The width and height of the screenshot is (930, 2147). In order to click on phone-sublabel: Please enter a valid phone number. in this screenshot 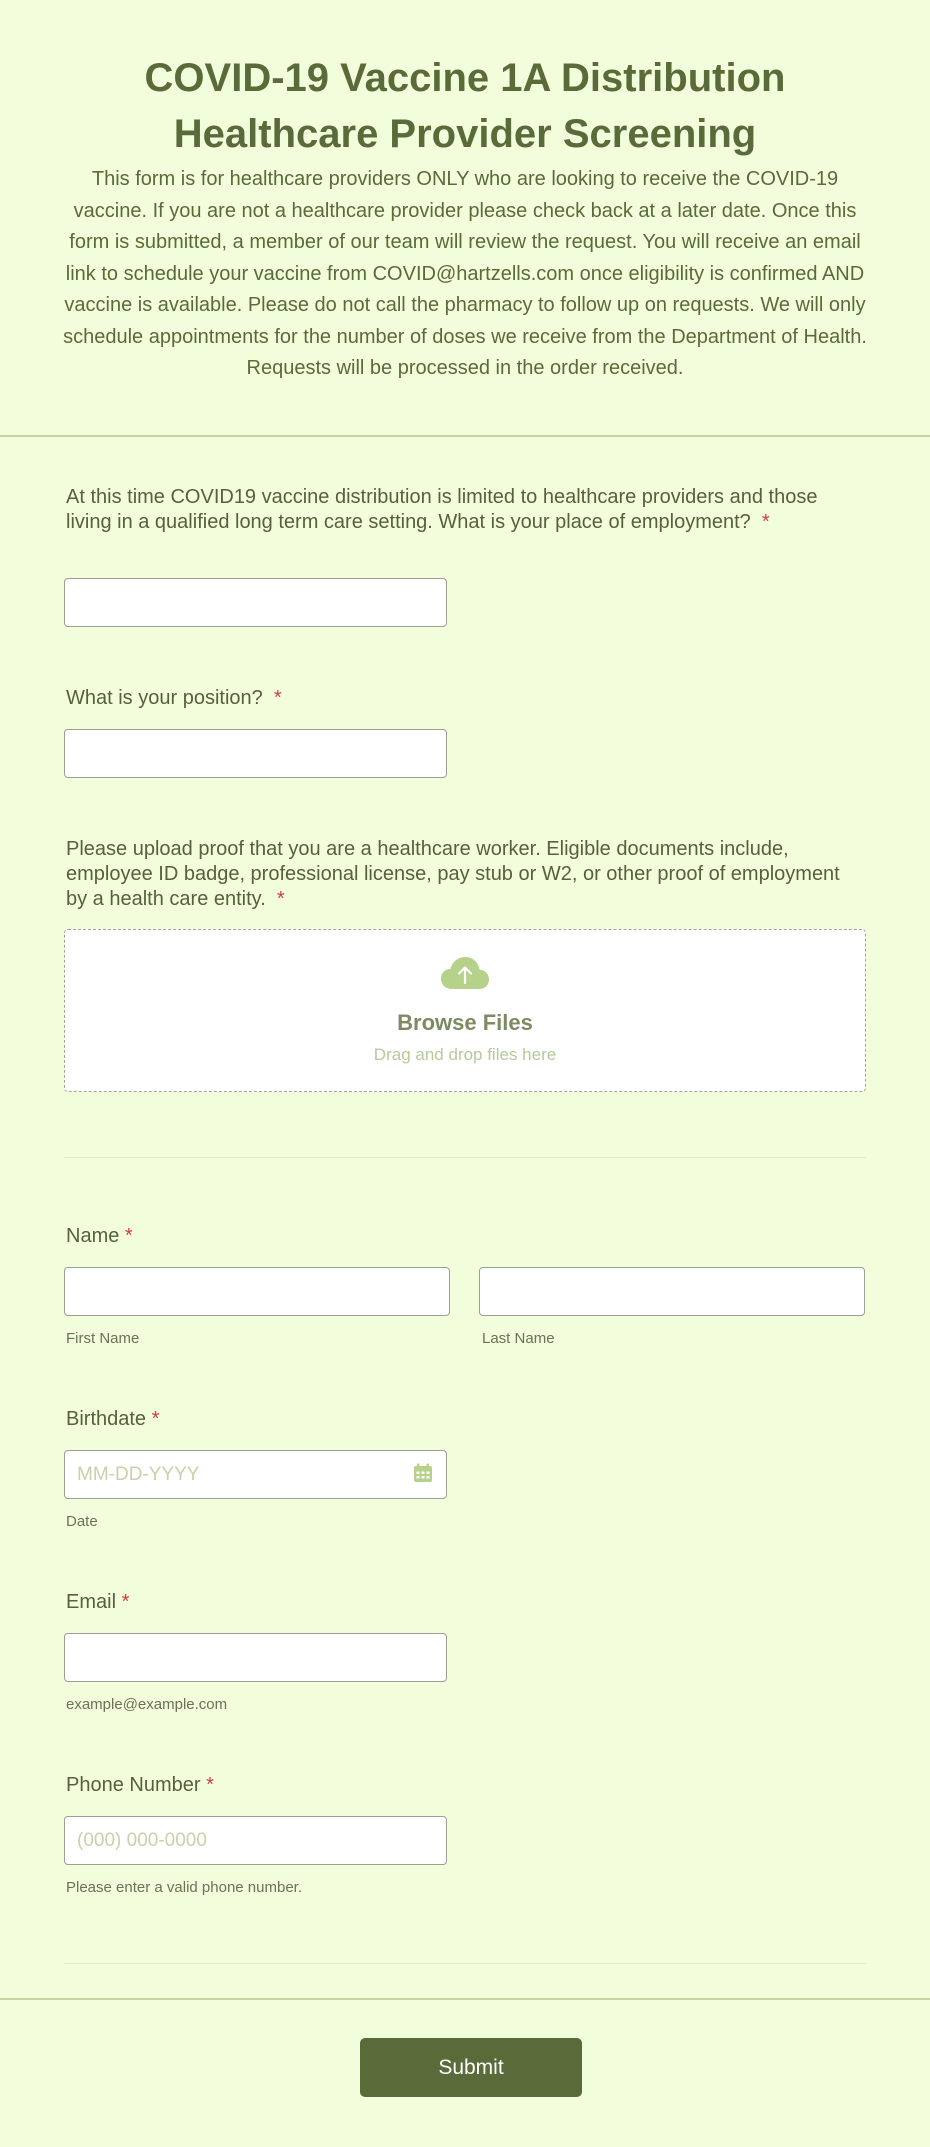, I will do `click(184, 1887)`.